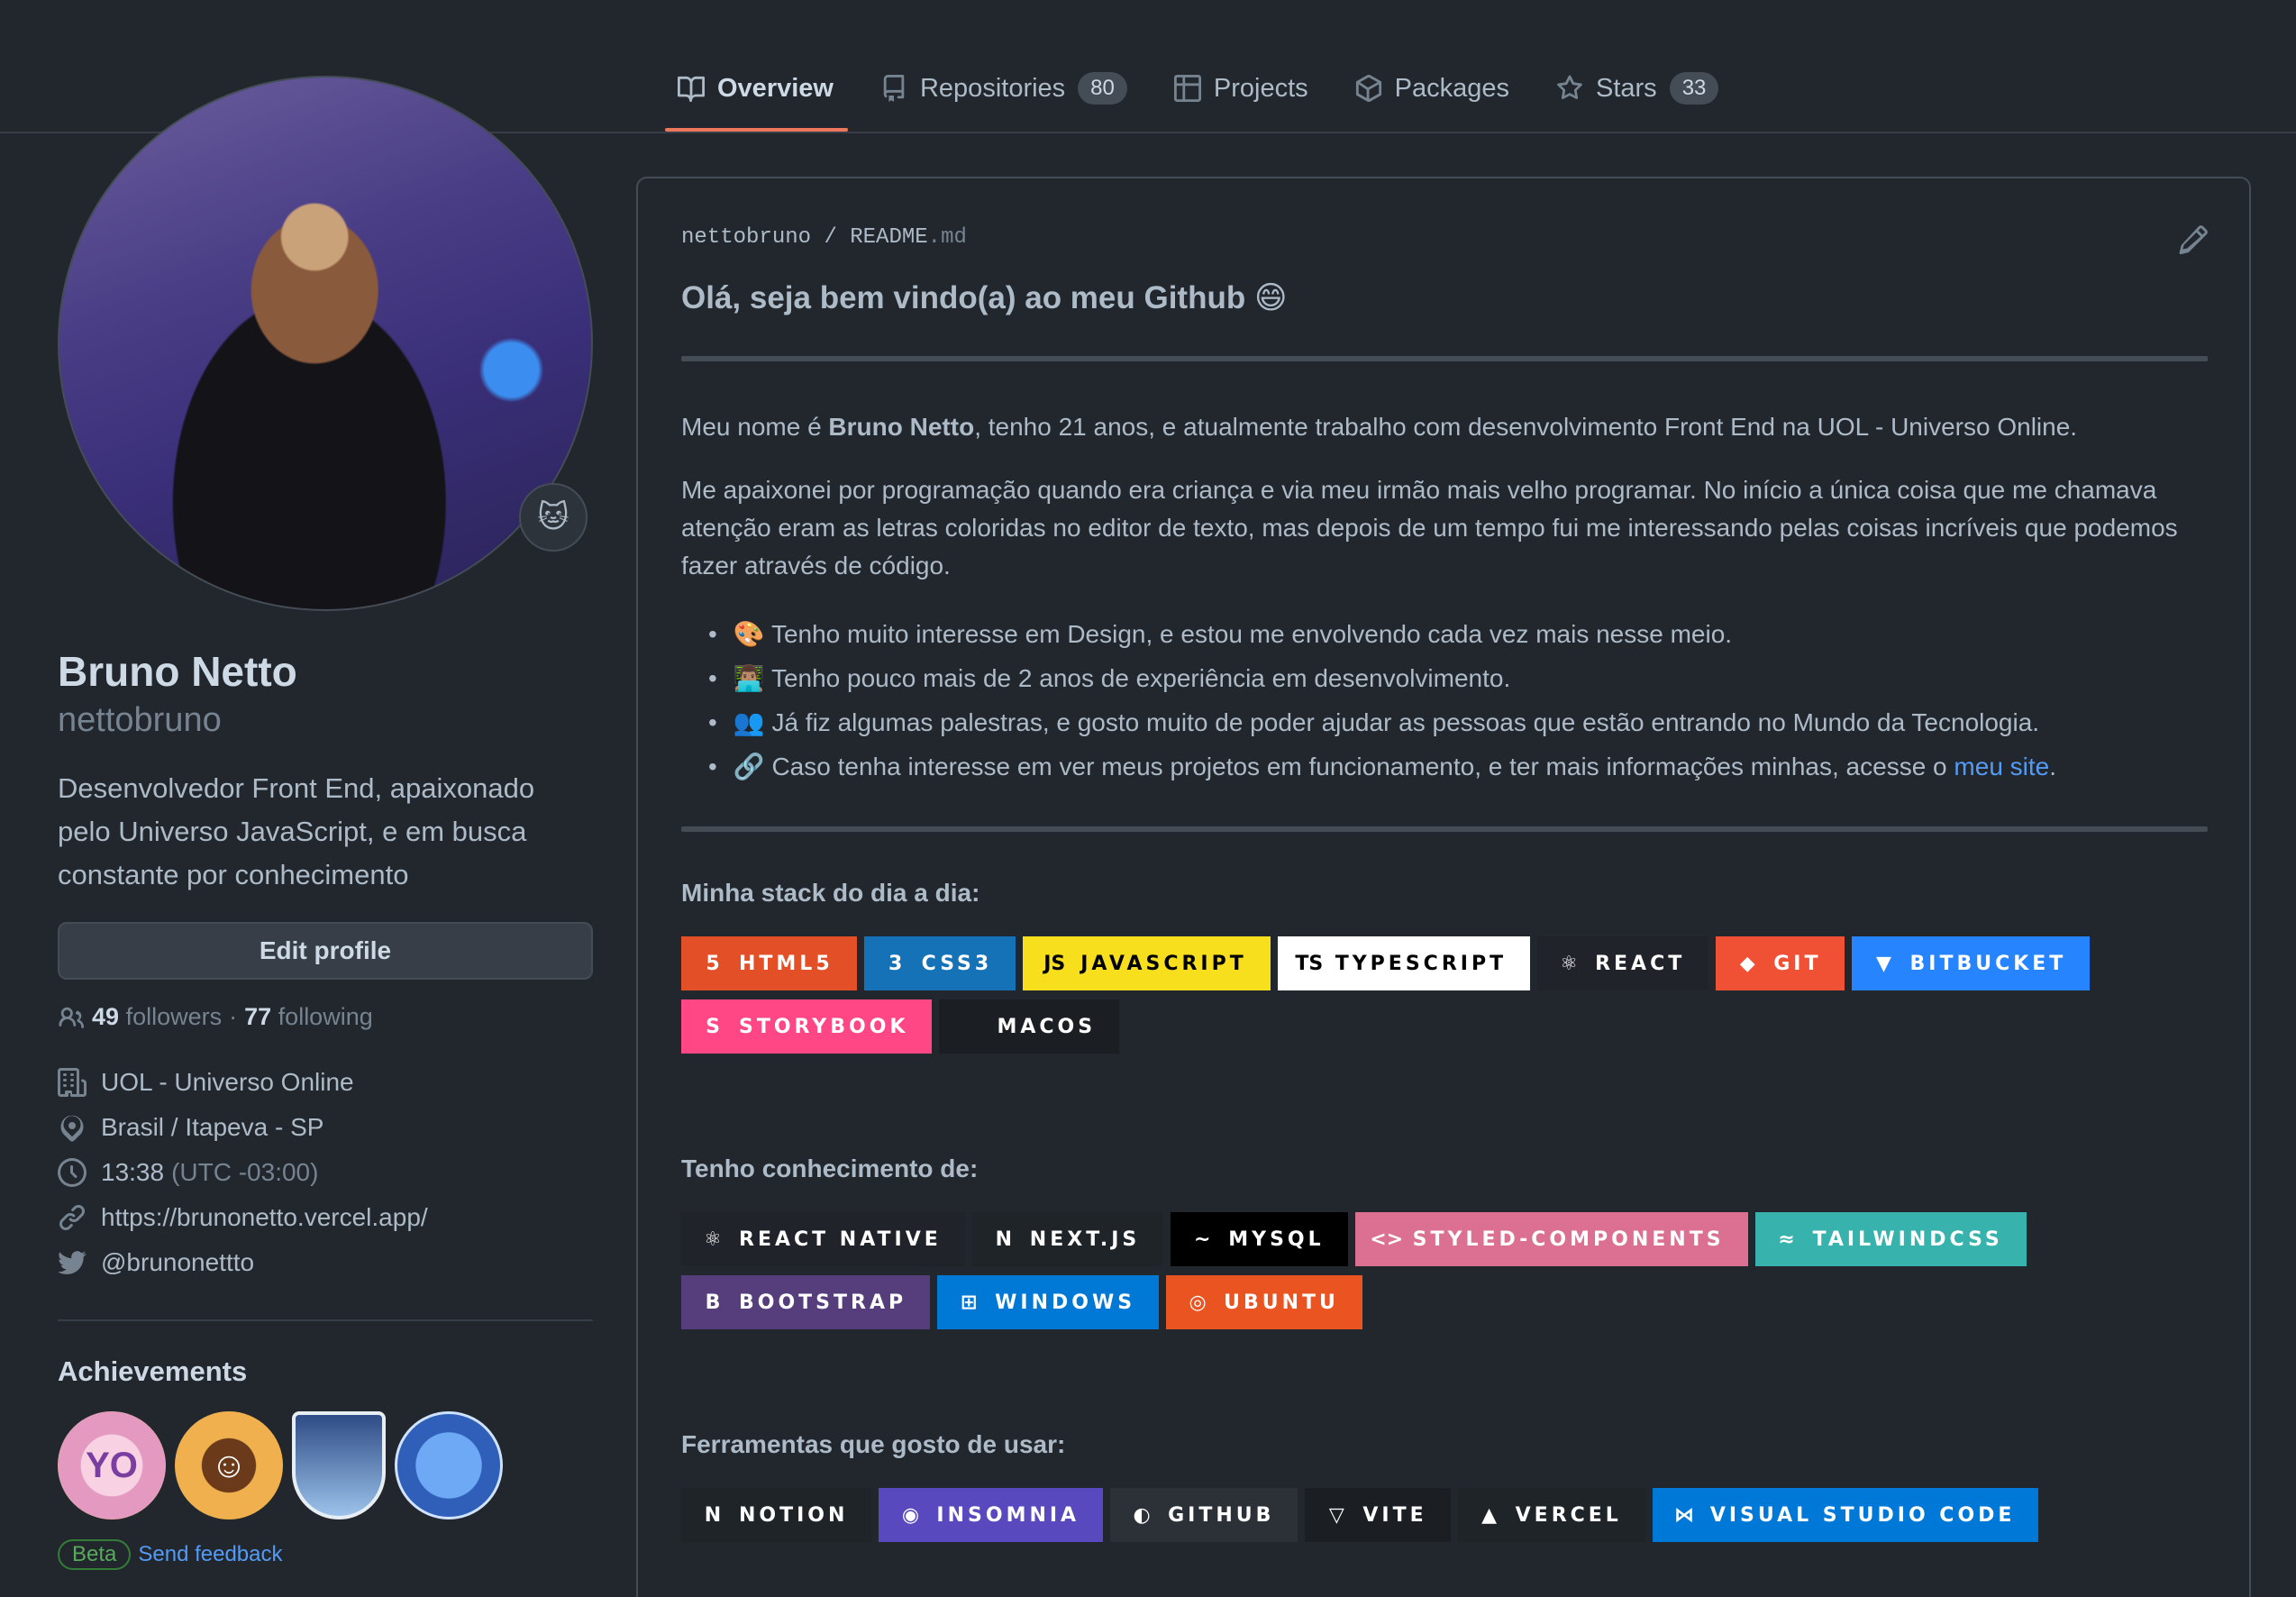 The image size is (2296, 1597). What do you see at coordinates (713, 1302) in the screenshot?
I see `tech-logo-icon: B` at bounding box center [713, 1302].